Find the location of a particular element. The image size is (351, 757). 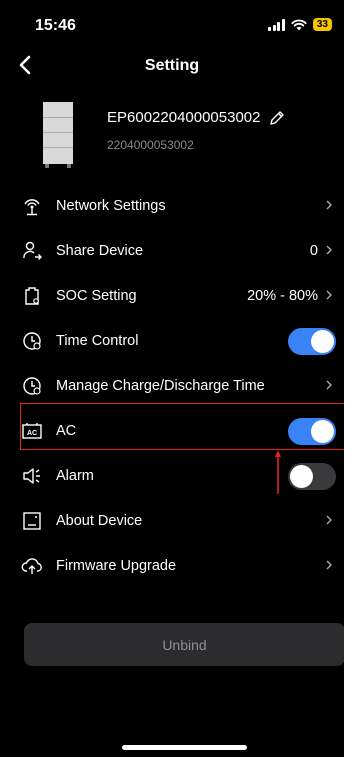

soc-range-value: 20% - 80% is located at coordinates (282, 295).